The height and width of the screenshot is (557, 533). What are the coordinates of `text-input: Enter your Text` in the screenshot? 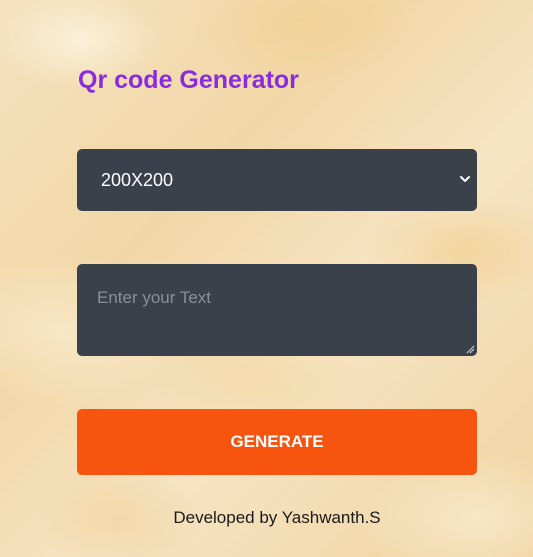 It's located at (277, 310).